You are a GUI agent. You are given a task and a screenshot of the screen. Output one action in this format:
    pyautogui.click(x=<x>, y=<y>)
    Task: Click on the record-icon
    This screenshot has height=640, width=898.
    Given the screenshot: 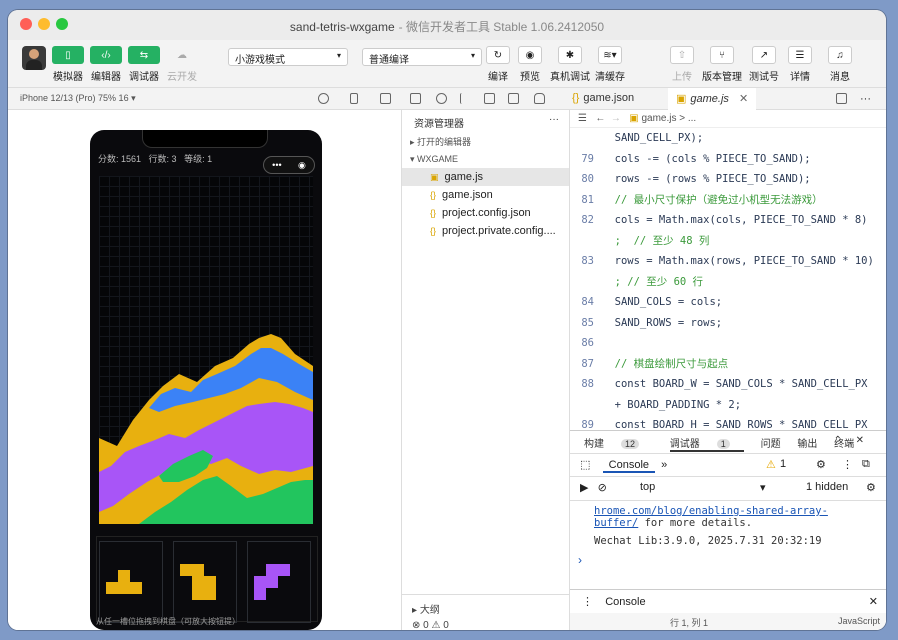 What is the action you would take?
    pyautogui.click(x=323, y=98)
    